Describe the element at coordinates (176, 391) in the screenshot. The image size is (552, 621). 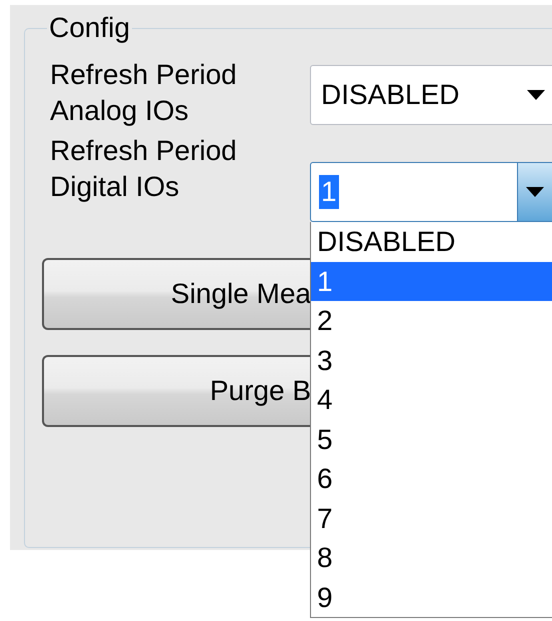
I see `action-button: Purge B` at that location.